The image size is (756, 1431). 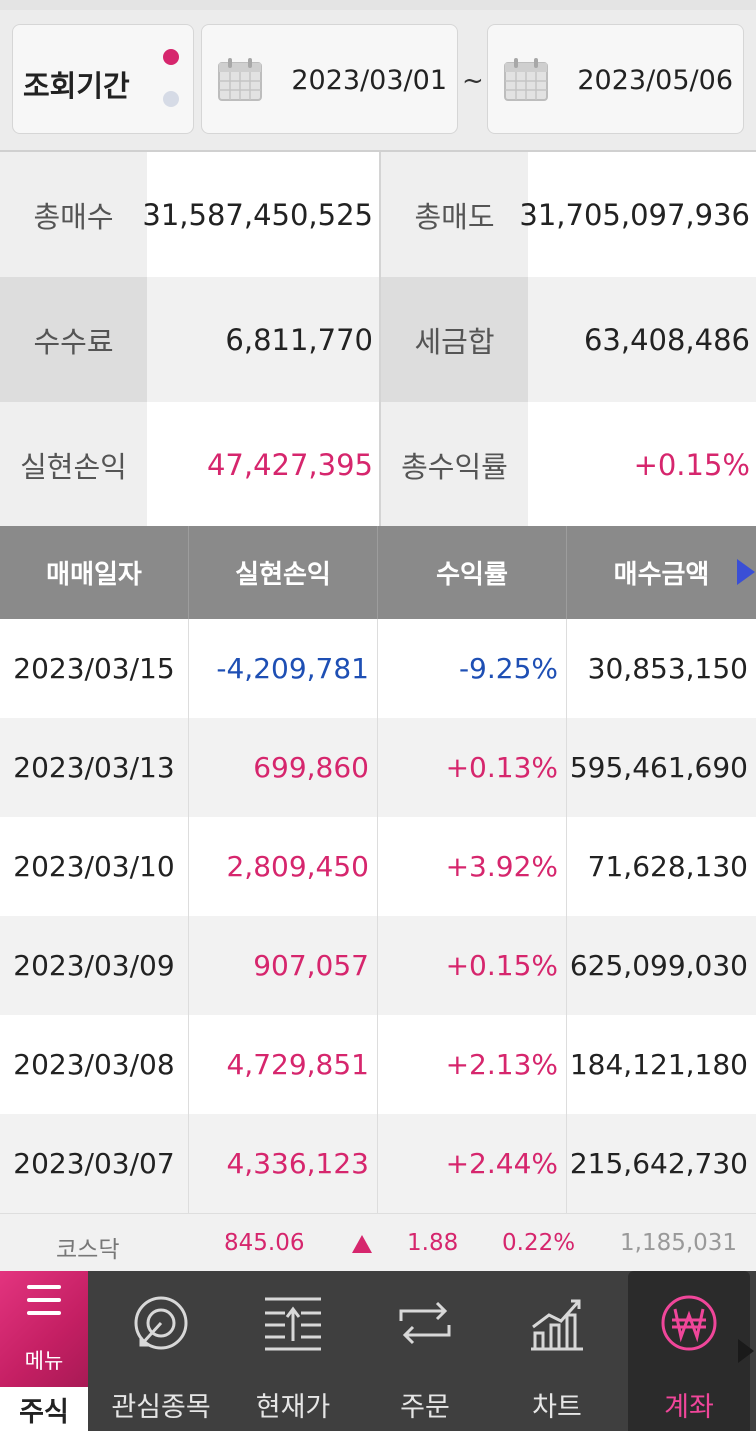 What do you see at coordinates (661, 572) in the screenshot?
I see `column-header-buy-amount: 매수금액` at bounding box center [661, 572].